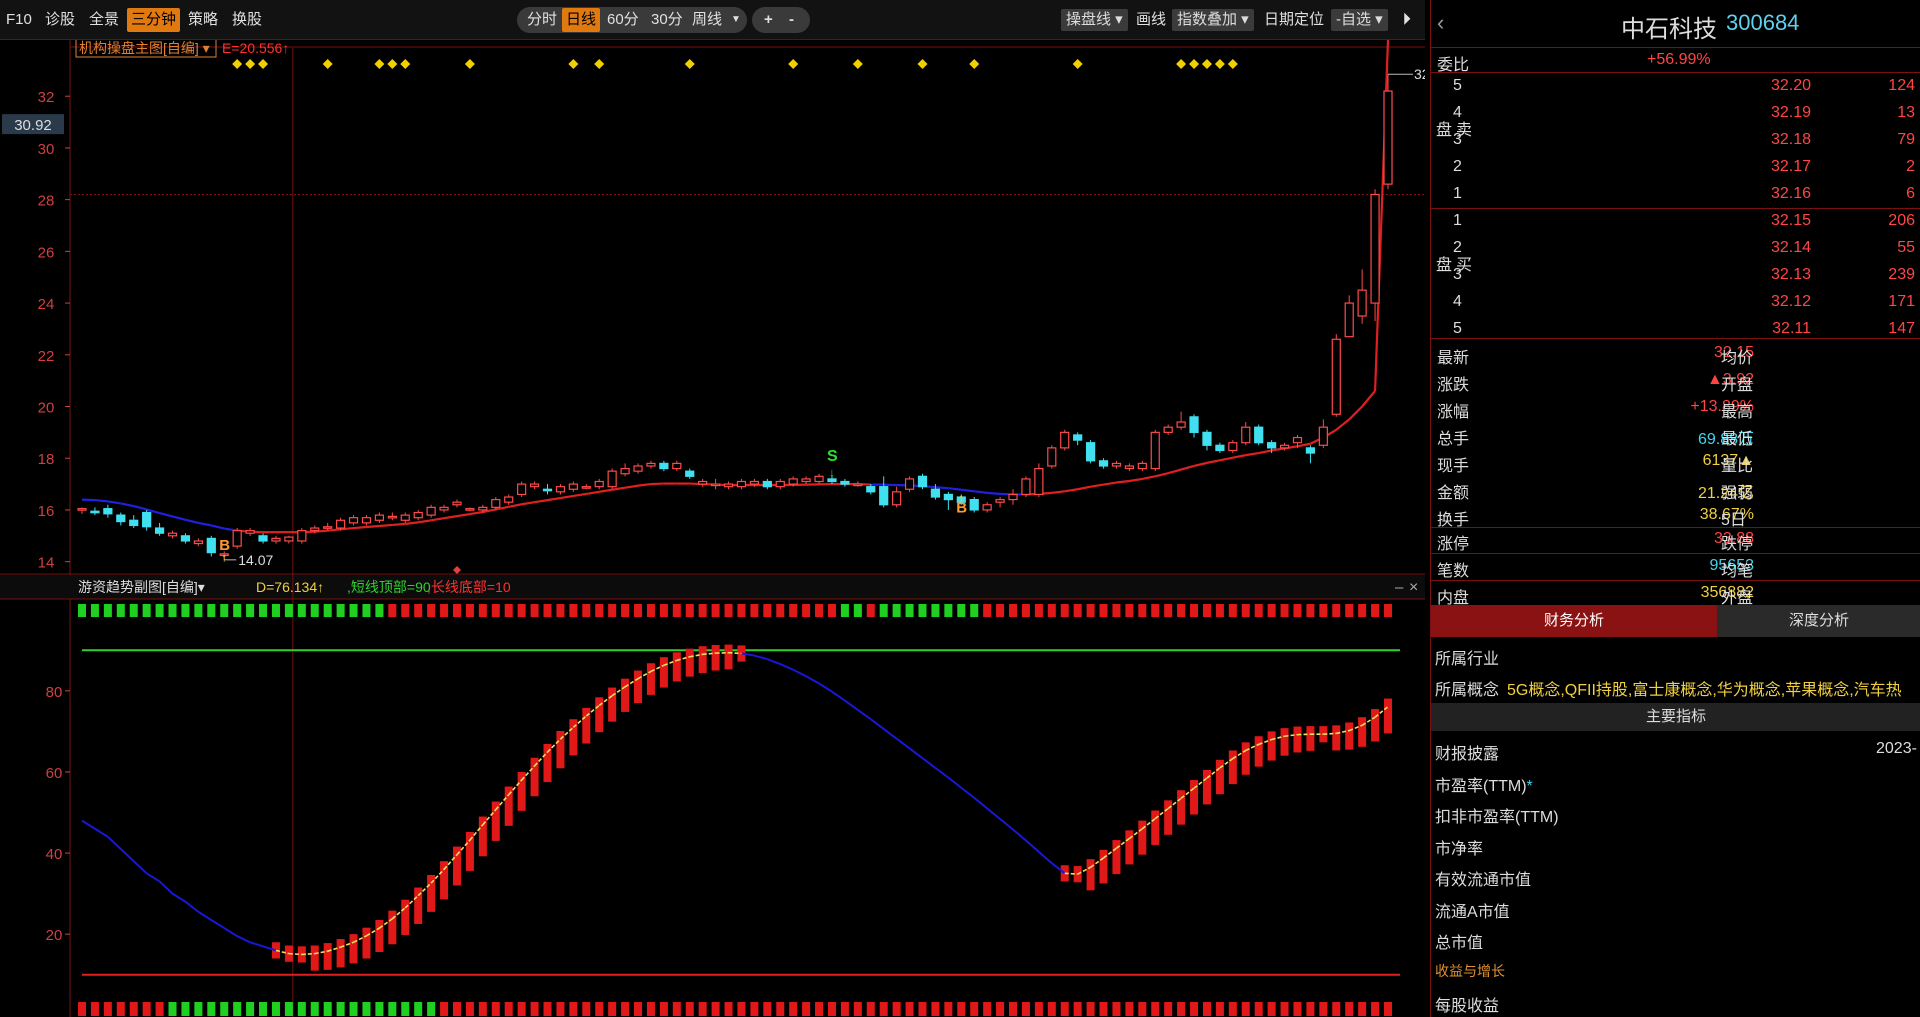 Image resolution: width=1920 pixels, height=1017 pixels. What do you see at coordinates (832, 472) in the screenshot?
I see `sell-arrow-icon: ↓` at bounding box center [832, 472].